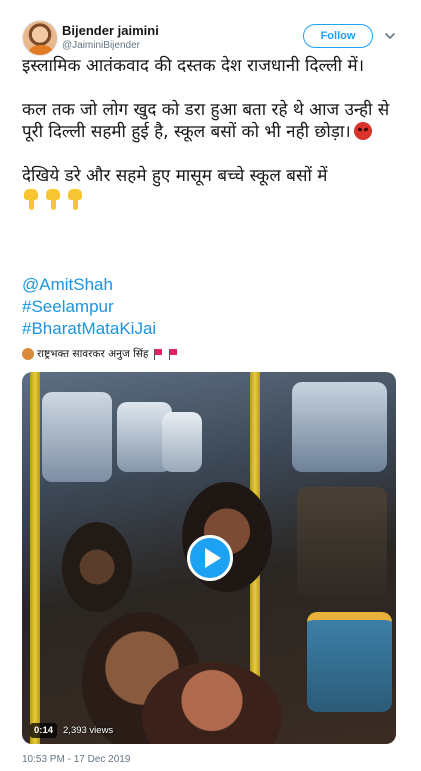 The image size is (421, 771). What do you see at coordinates (338, 36) in the screenshot?
I see `follow-button: Follow` at bounding box center [338, 36].